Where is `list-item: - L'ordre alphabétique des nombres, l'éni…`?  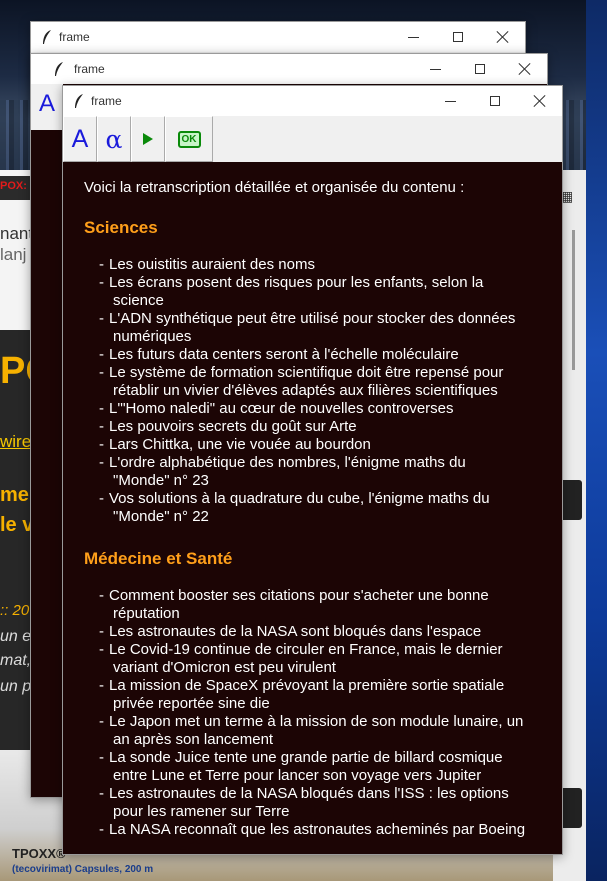
list-item: - L'ordre alphabétique des nombres, l'éni… is located at coordinates (299, 463).